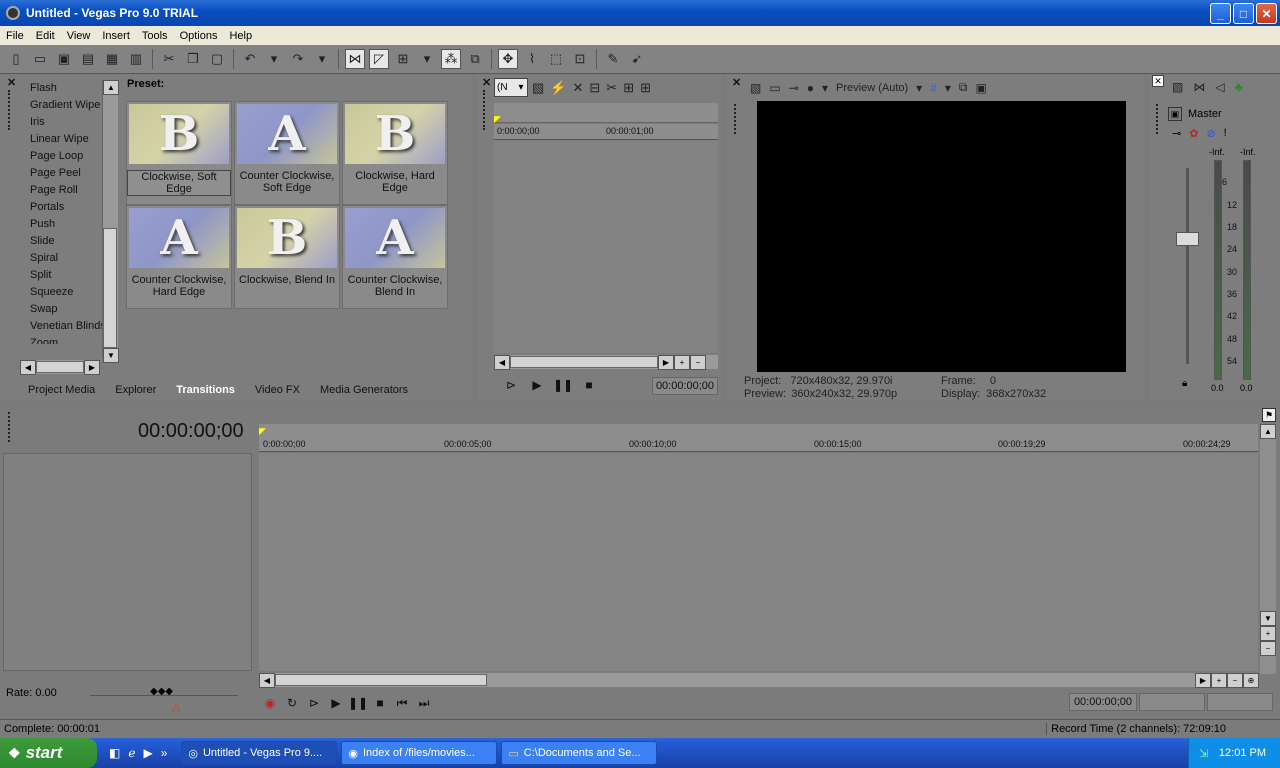  I want to click on loop-playback-icon: ↻, so click(292, 703).